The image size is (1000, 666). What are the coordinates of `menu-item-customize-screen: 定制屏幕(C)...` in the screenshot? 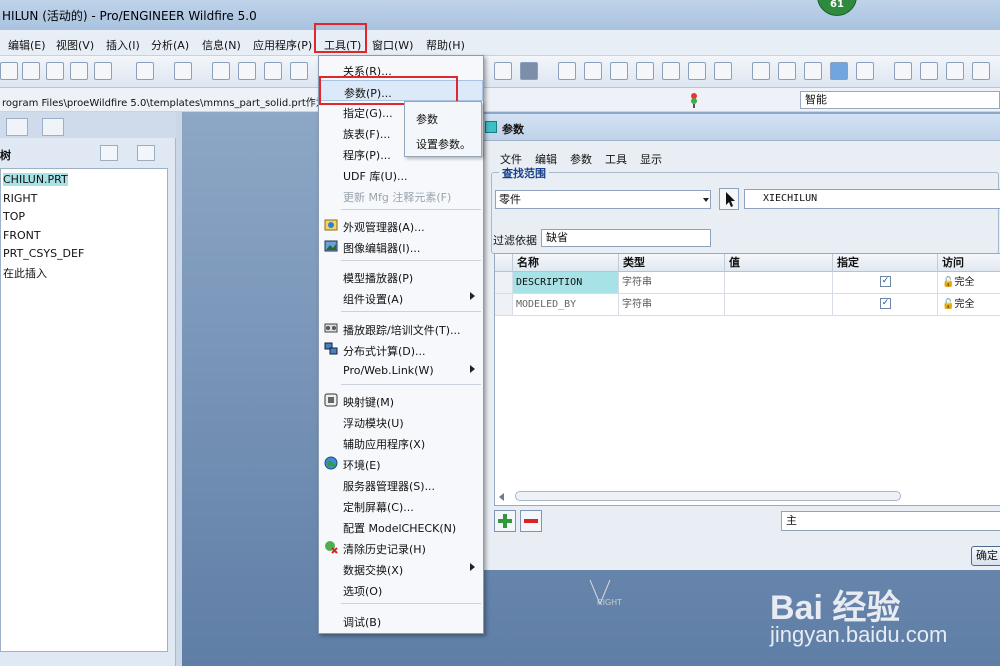 It's located at (401, 505).